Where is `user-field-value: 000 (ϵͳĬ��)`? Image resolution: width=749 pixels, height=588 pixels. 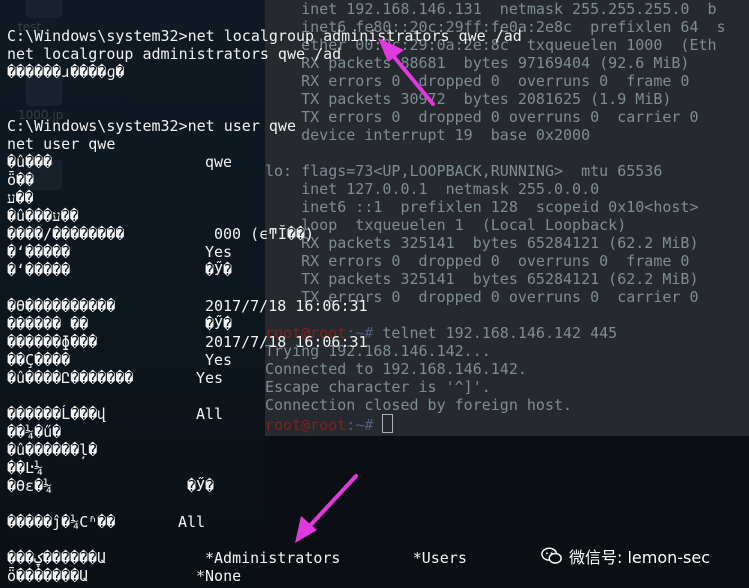 user-field-value: 000 (ϵͳĬ��) is located at coordinates (264, 234).